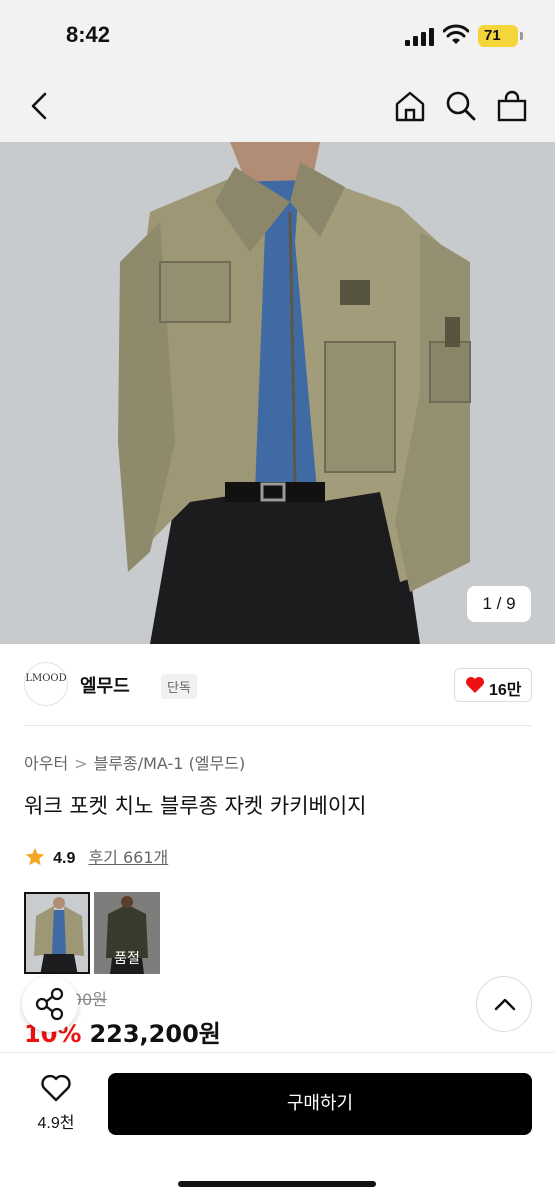 This screenshot has height=1200, width=555. I want to click on rating-score: 4.9, so click(64, 858).